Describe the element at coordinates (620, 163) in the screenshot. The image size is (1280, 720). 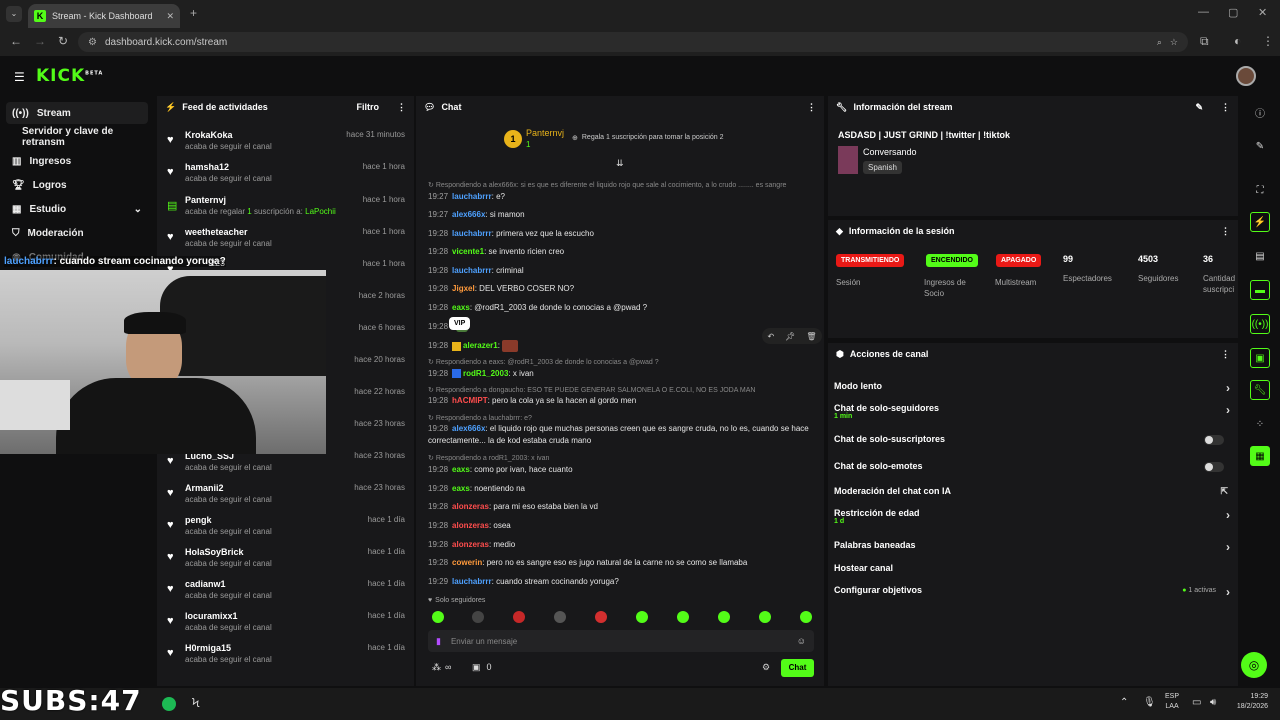
I see `scroll-down-icon: ⇊` at that location.